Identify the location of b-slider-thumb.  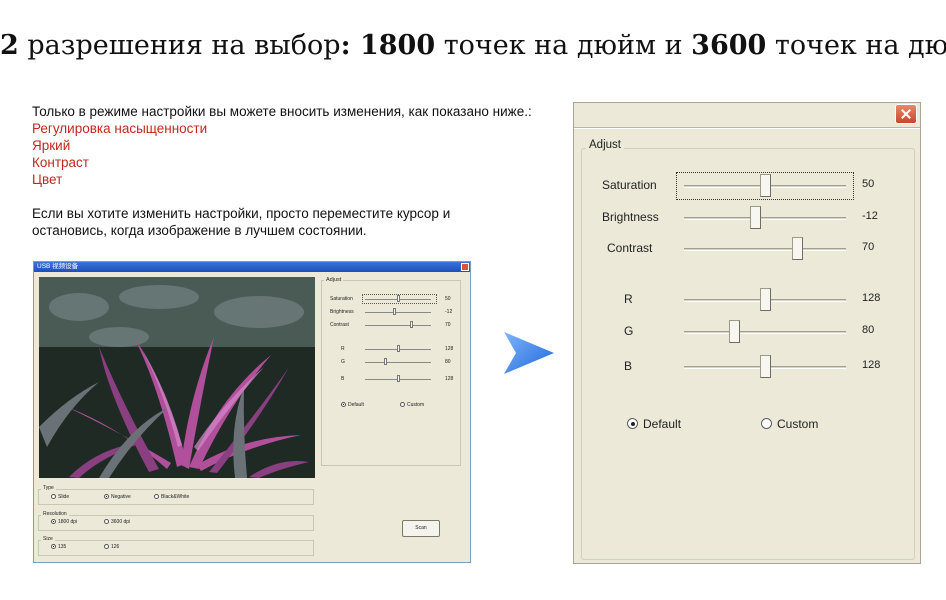
(765, 366).